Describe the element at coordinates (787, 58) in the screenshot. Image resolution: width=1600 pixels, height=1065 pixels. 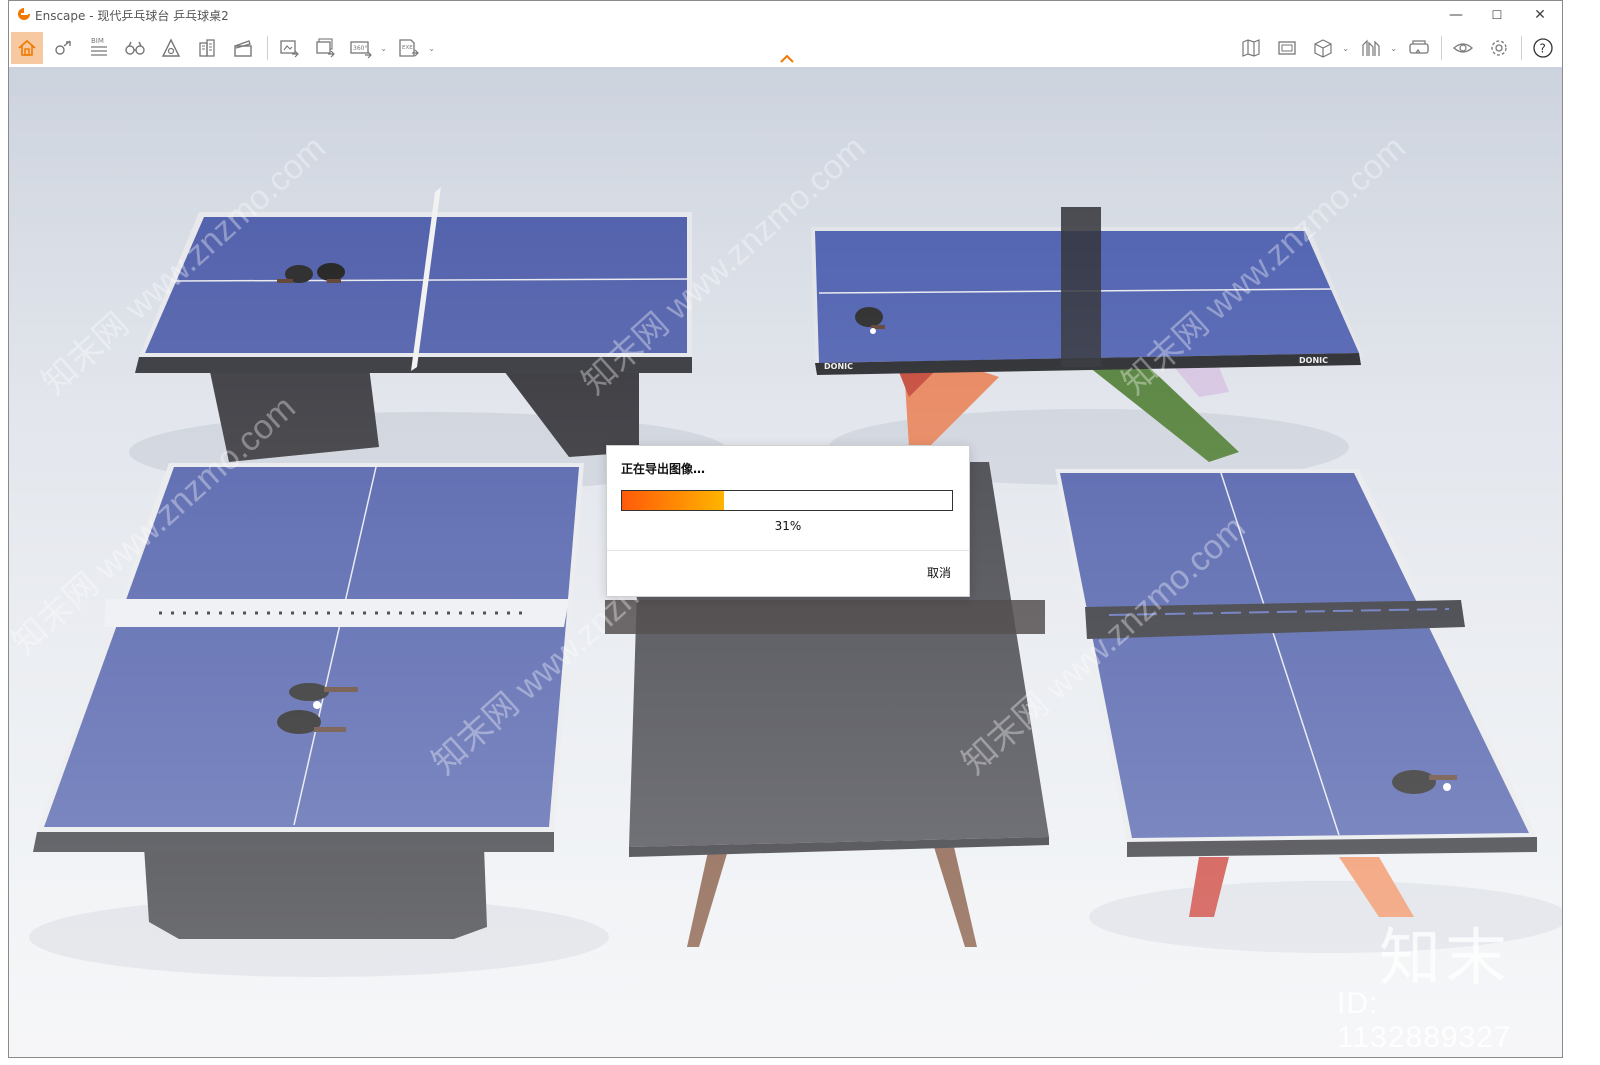
I see `collapse-toolbar-icon` at that location.